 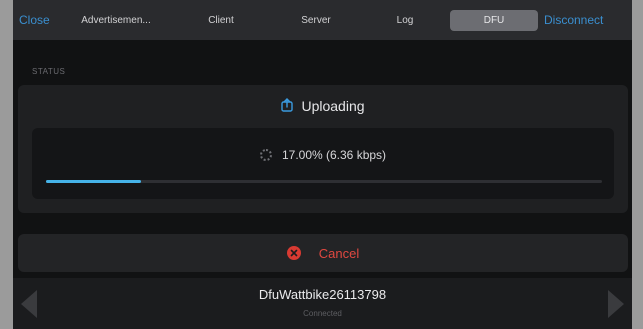 What do you see at coordinates (293, 253) in the screenshot?
I see `cancel-x-icon` at bounding box center [293, 253].